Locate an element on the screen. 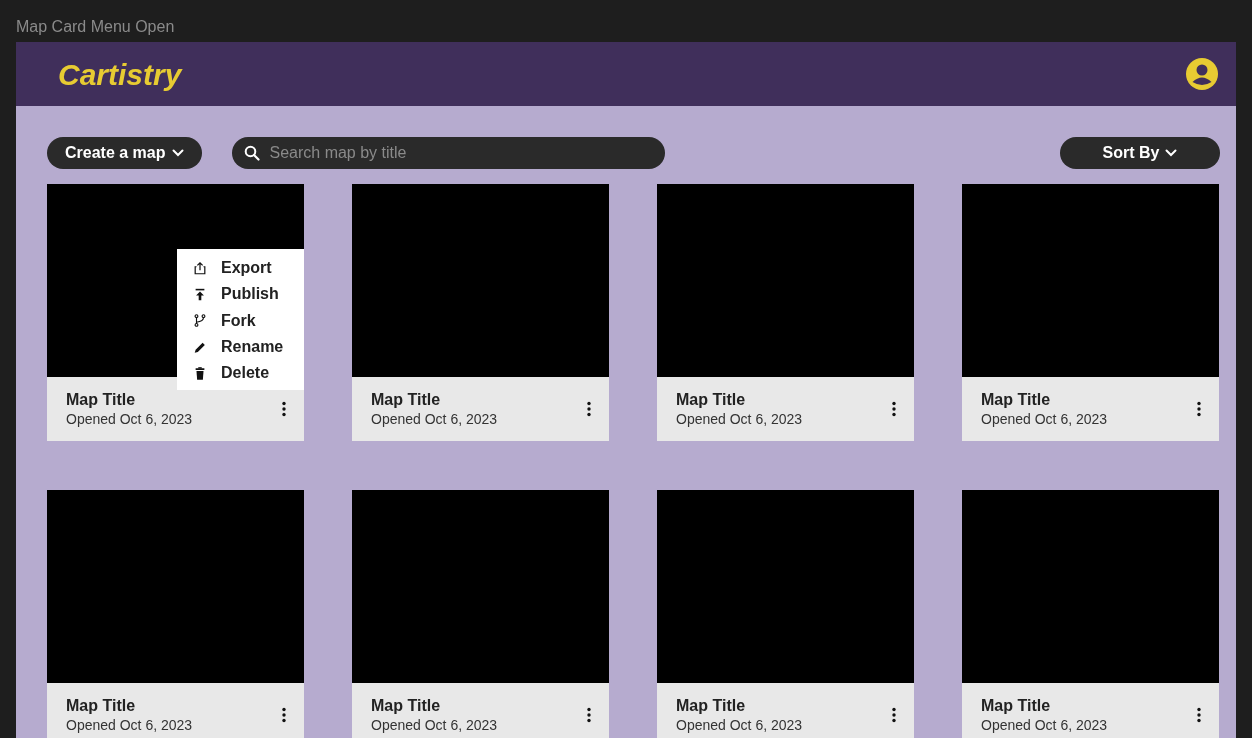 This screenshot has height=738, width=1252. menu-item: Fork is located at coordinates (224, 320).